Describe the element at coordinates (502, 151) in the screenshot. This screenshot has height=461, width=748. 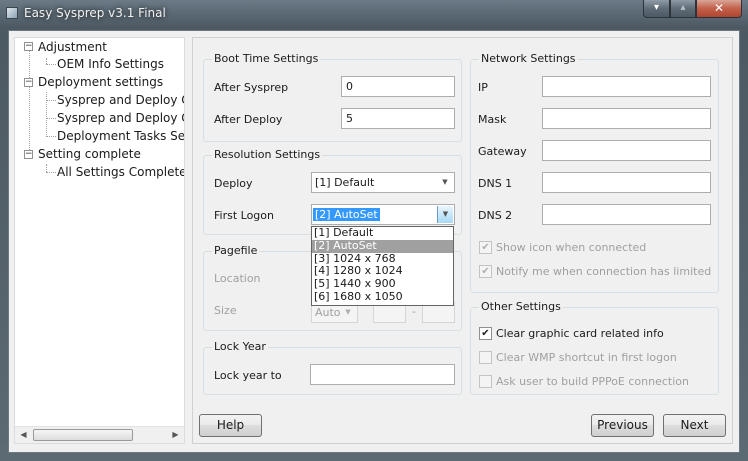
I see `gateway-label: Gateway` at that location.